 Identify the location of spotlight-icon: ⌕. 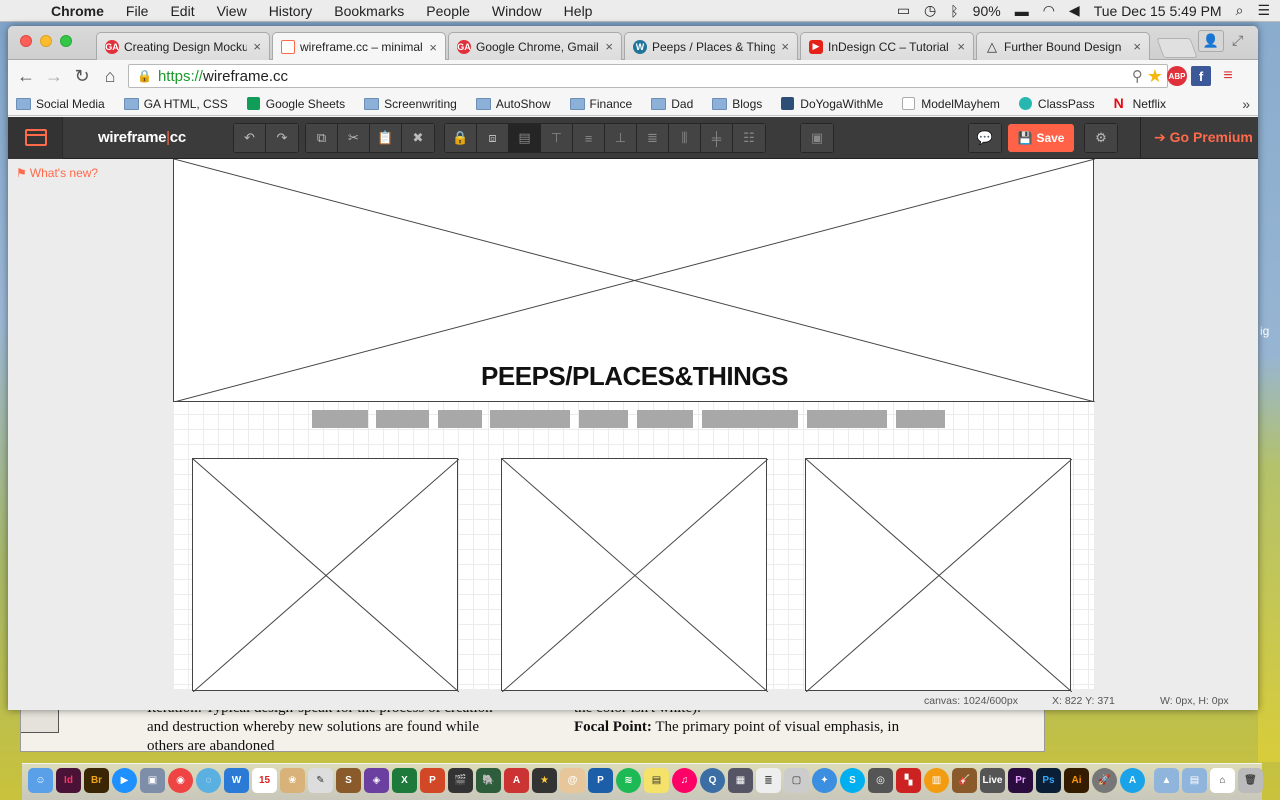
(1240, 10).